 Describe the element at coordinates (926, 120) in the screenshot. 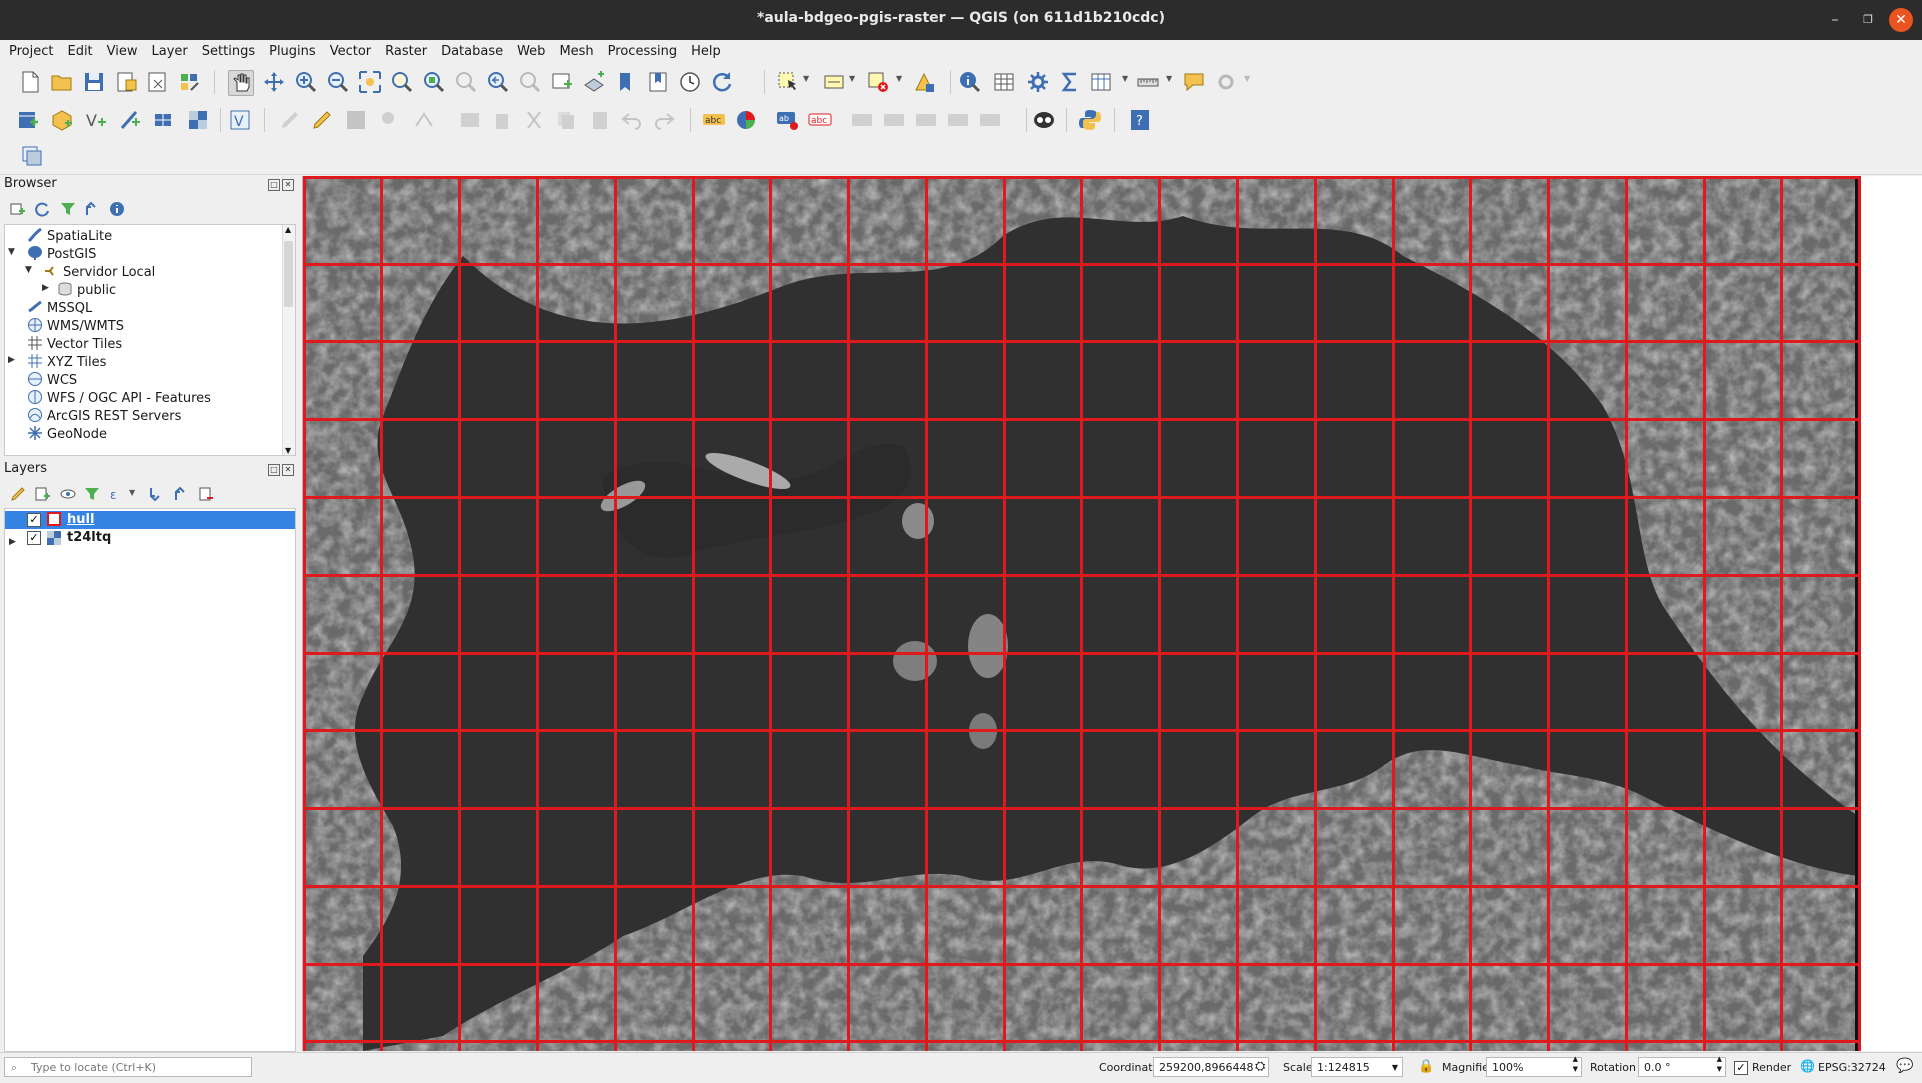

I see `move-label-icon` at that location.